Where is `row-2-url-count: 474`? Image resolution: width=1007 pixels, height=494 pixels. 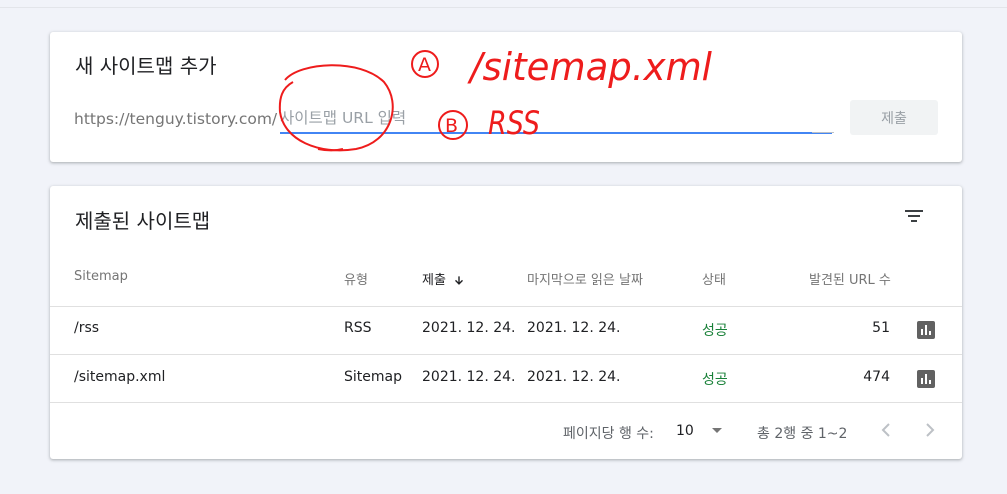
row-2-url-count: 474 is located at coordinates (876, 377).